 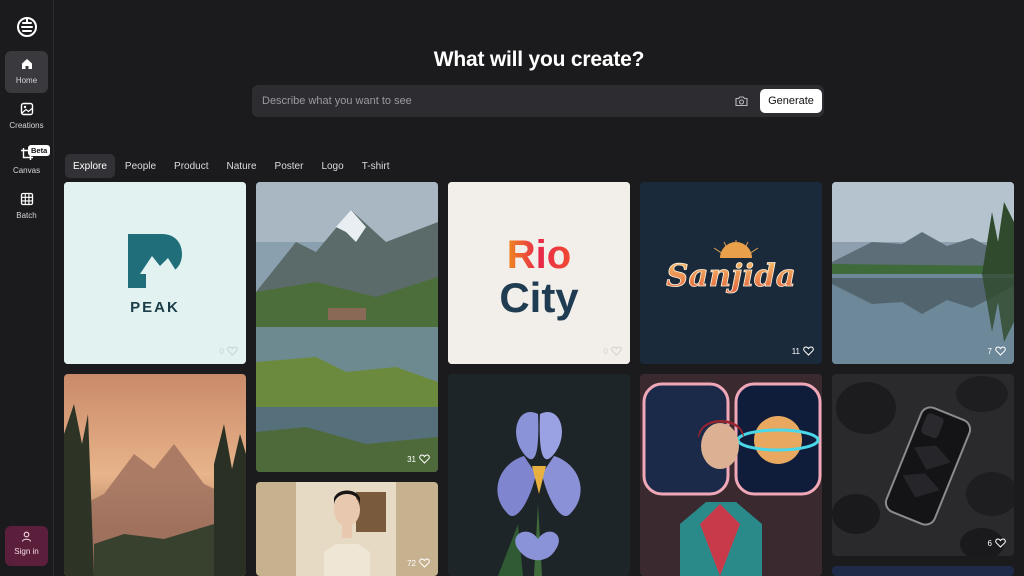 I want to click on sidebar-item-label: Creations, so click(x=26, y=125).